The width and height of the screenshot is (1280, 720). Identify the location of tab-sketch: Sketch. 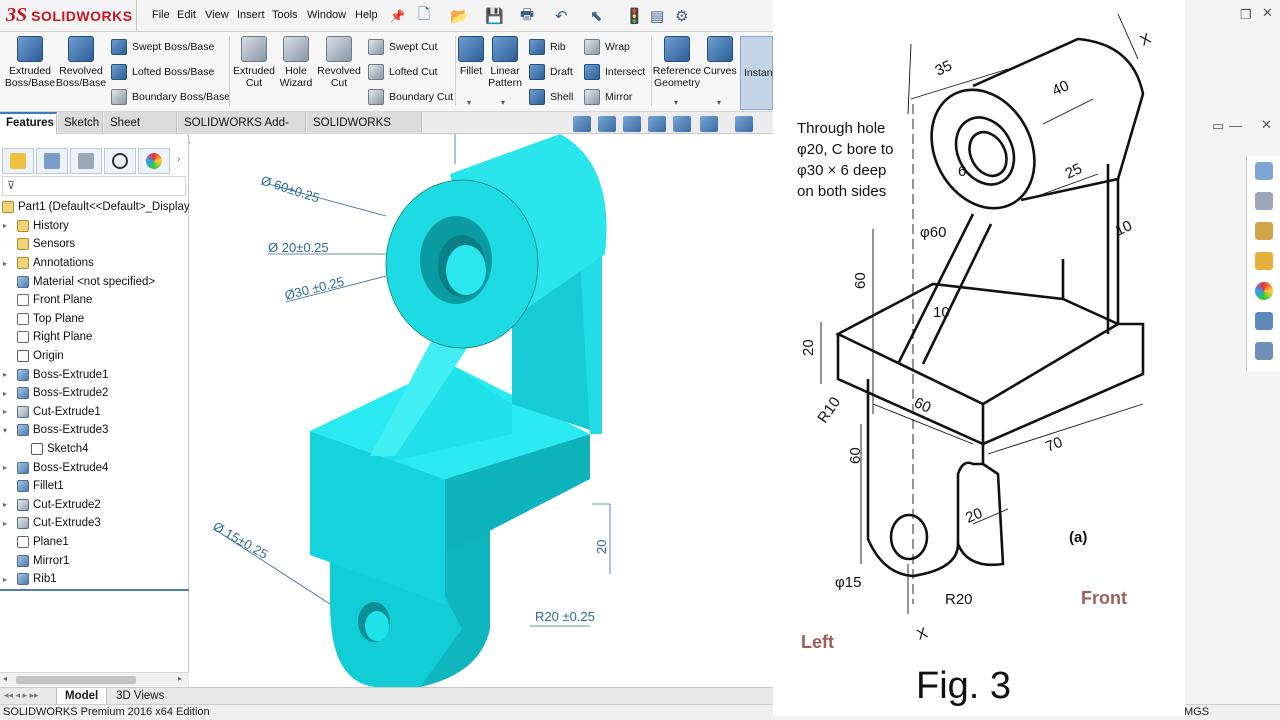
(80, 123).